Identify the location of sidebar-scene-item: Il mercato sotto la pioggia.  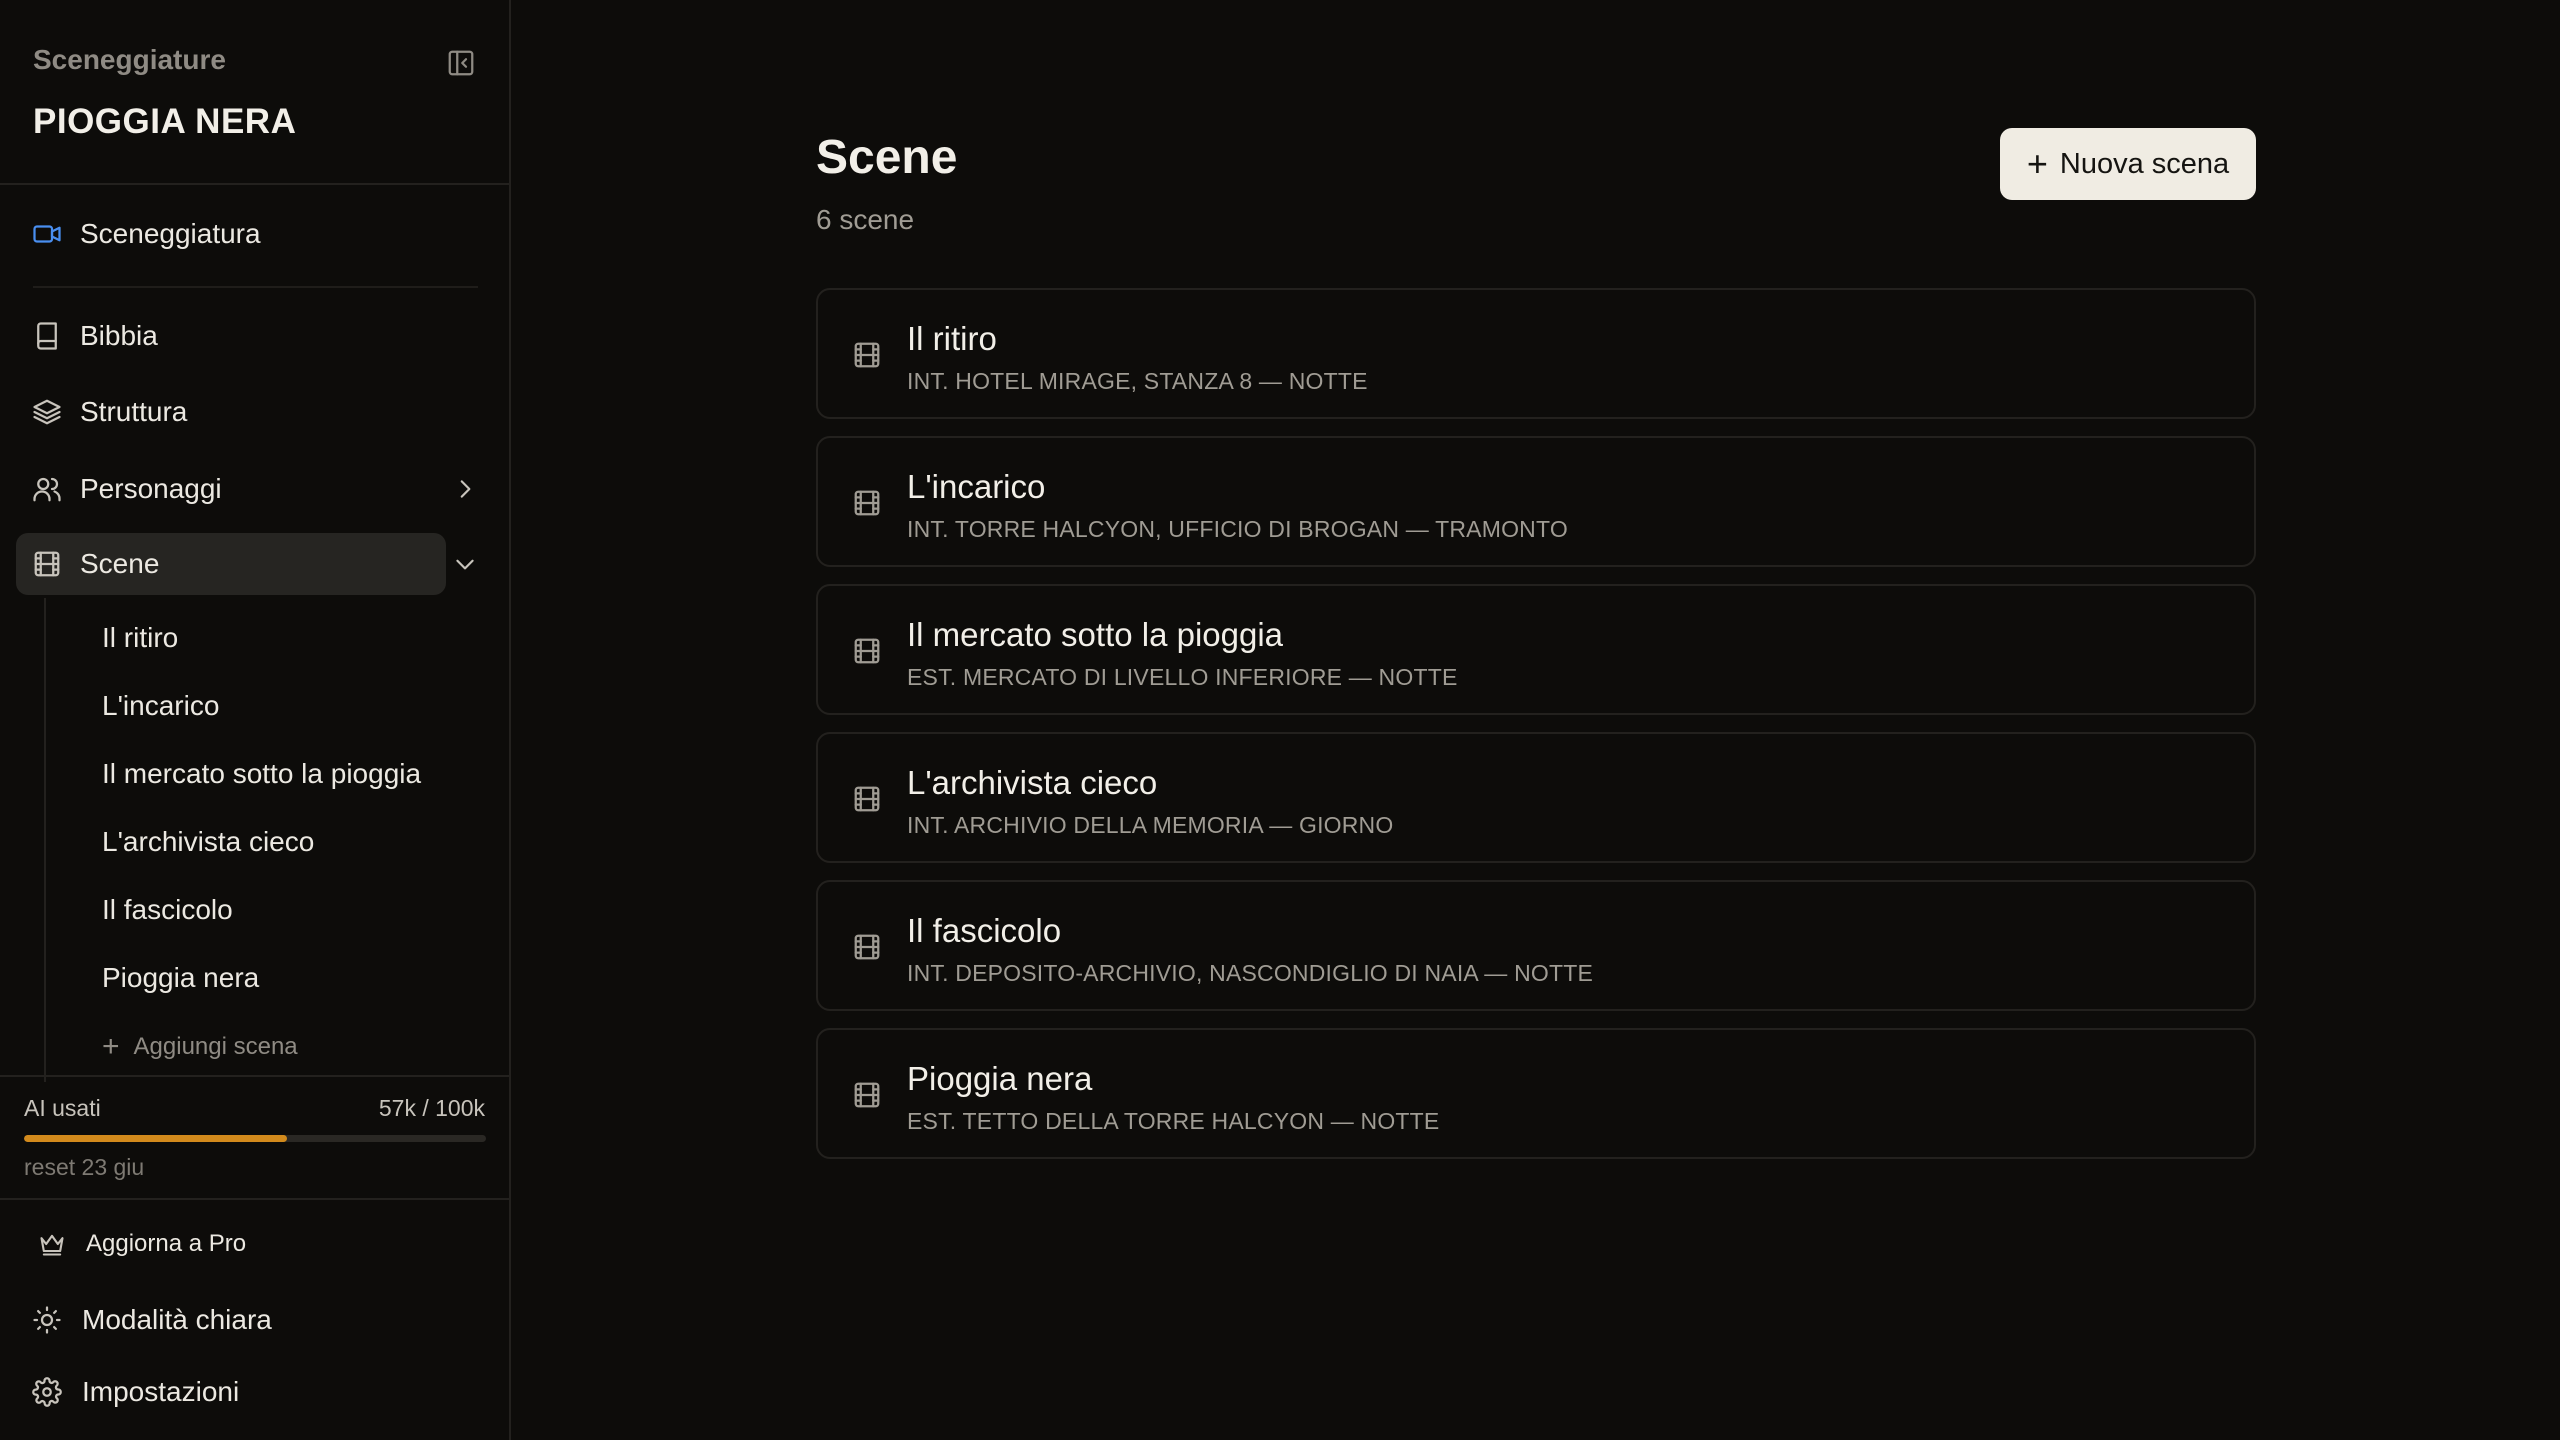
(261, 774).